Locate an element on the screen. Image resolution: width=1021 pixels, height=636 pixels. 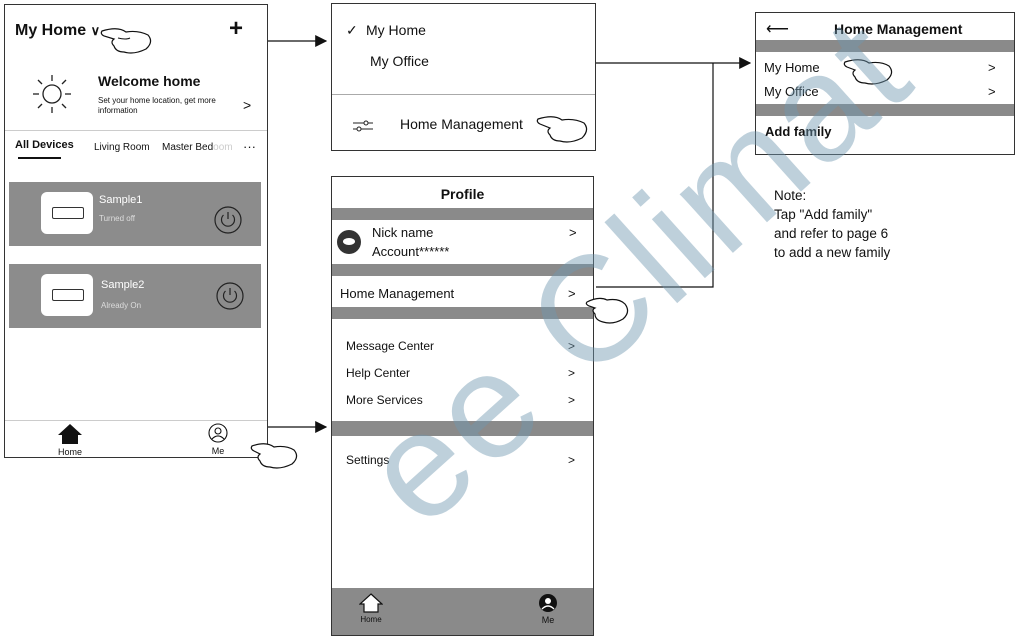
dropdown-divider is located at coordinates (463, 94).